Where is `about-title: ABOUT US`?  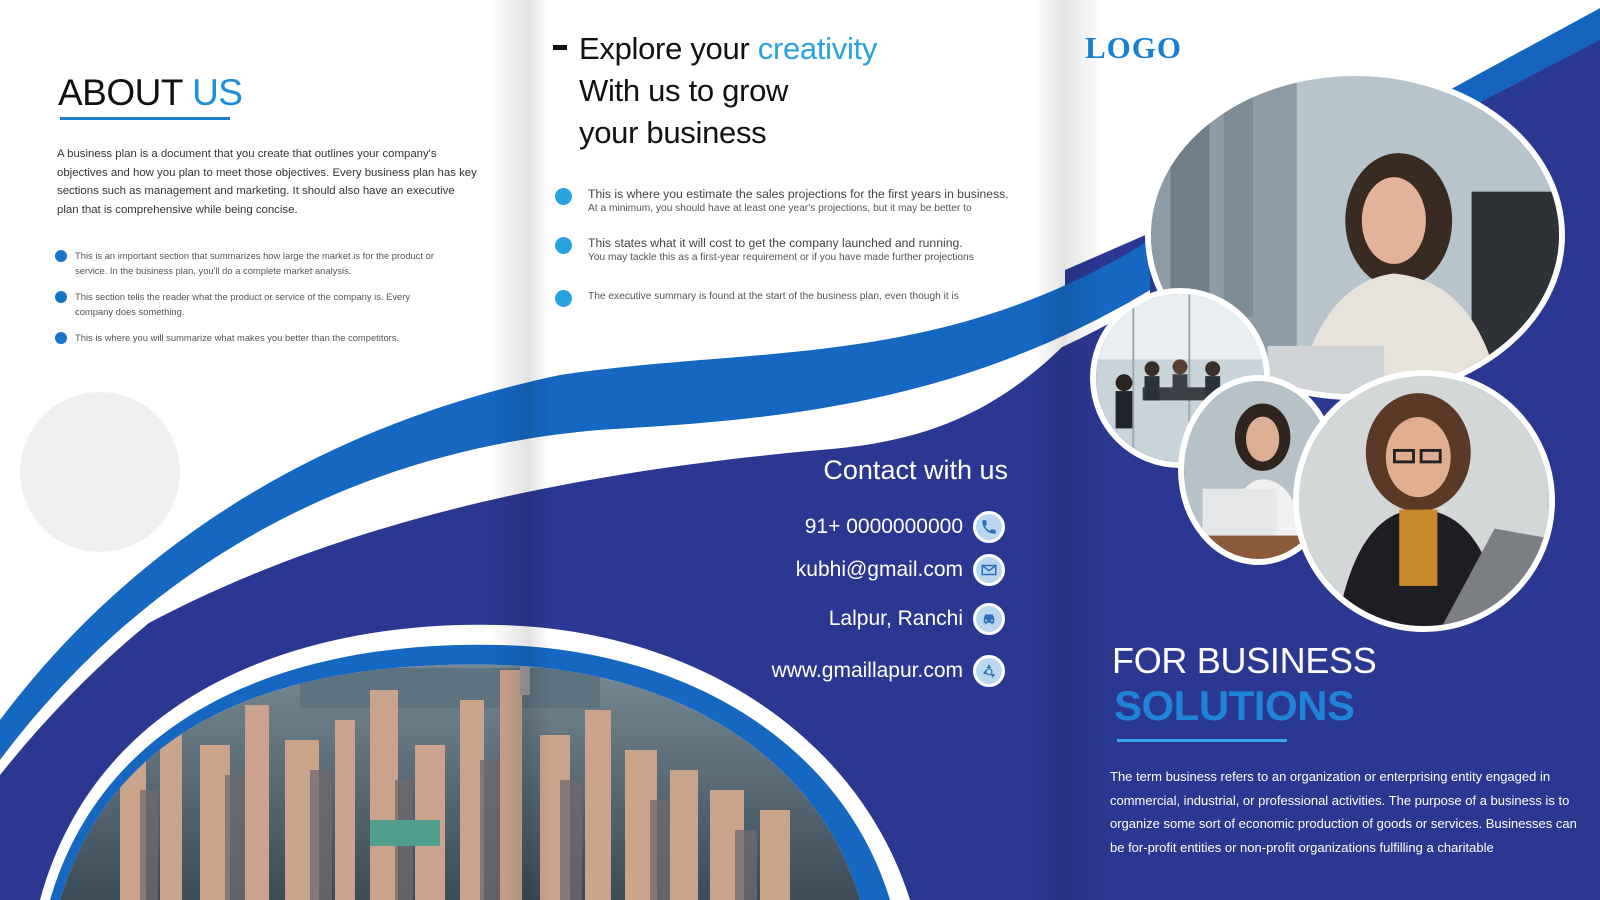
about-title: ABOUT US is located at coordinates (150, 93).